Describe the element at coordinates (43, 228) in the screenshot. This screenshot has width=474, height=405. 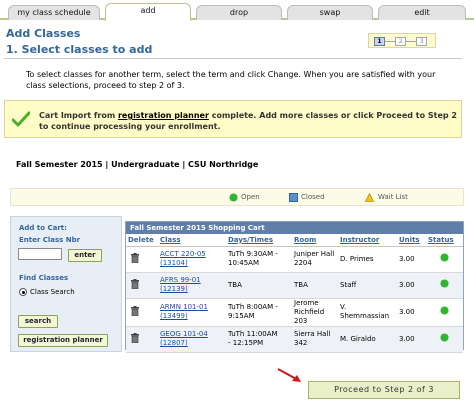
I see `add-to-cart-title: Add to Cart:` at that location.